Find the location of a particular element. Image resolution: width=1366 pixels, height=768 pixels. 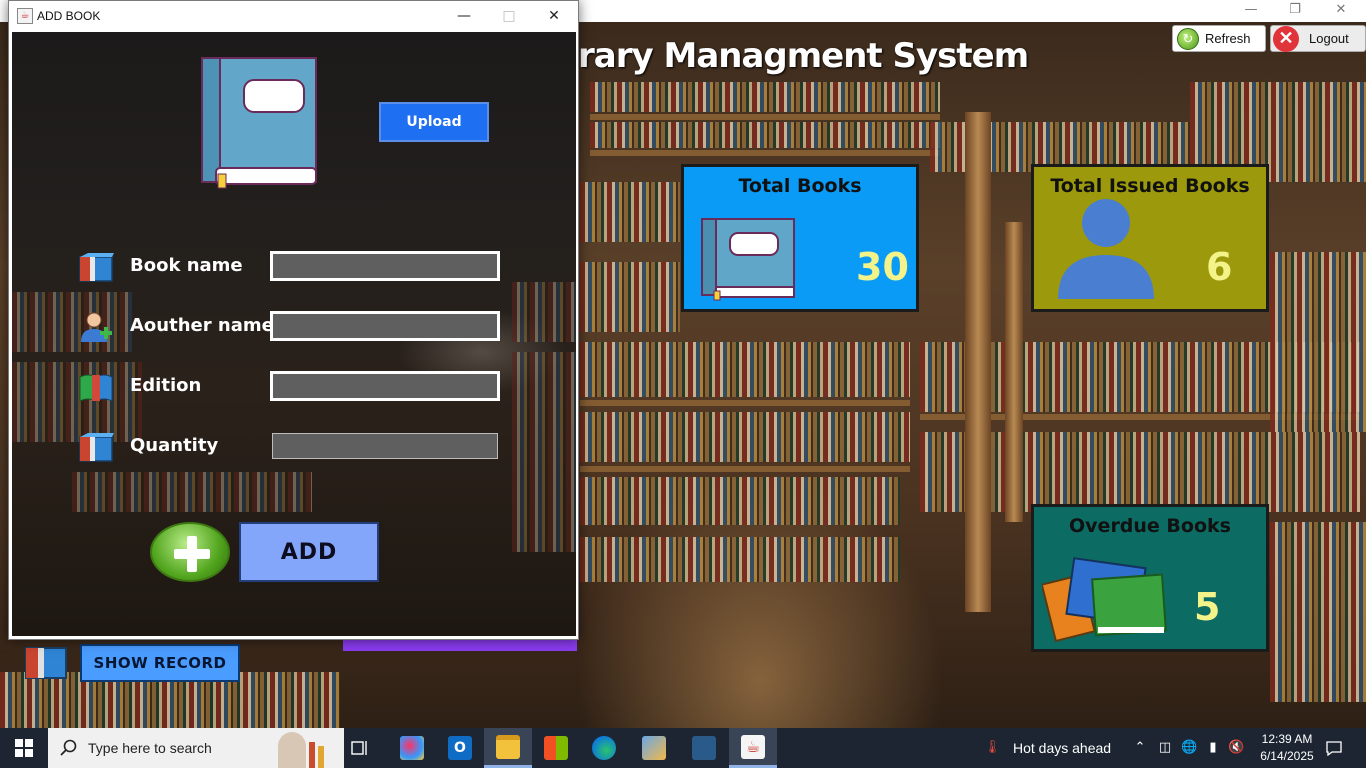

book-icon is located at coordinates (748, 259).